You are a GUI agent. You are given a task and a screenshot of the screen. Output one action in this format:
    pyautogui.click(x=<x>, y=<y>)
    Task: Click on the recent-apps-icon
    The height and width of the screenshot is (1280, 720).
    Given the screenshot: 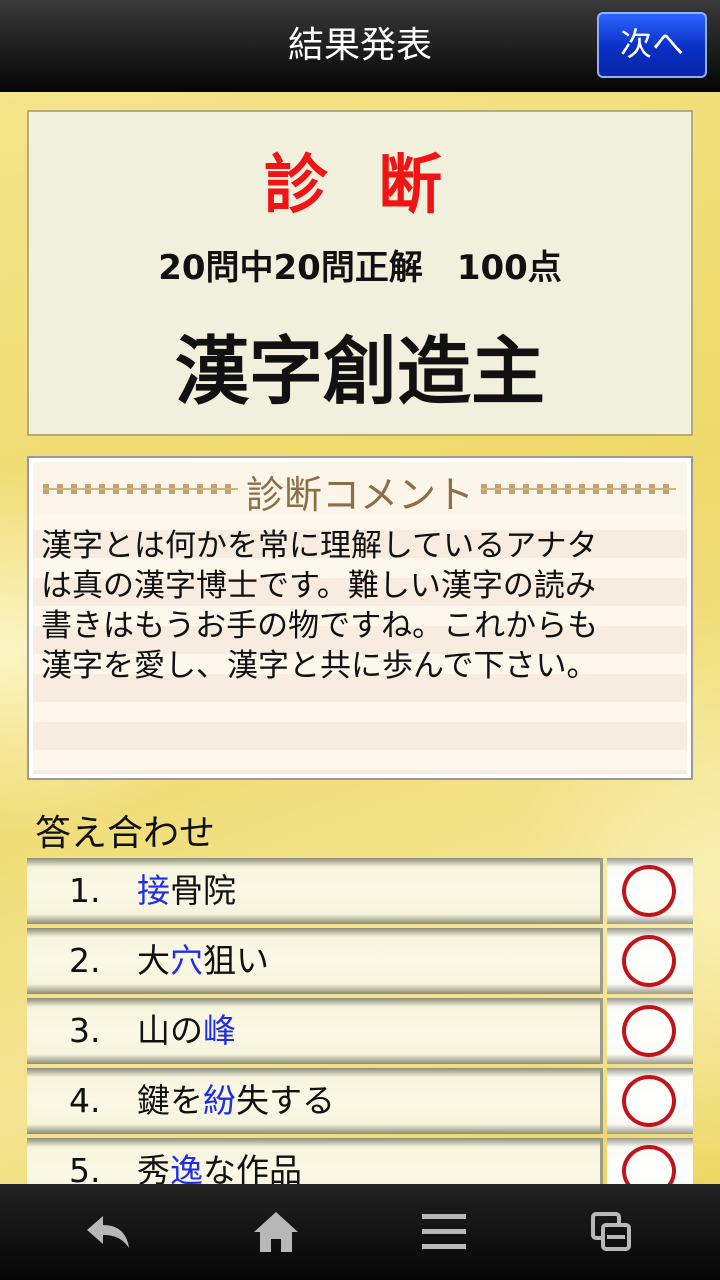 What is the action you would take?
    pyautogui.click(x=611, y=1231)
    